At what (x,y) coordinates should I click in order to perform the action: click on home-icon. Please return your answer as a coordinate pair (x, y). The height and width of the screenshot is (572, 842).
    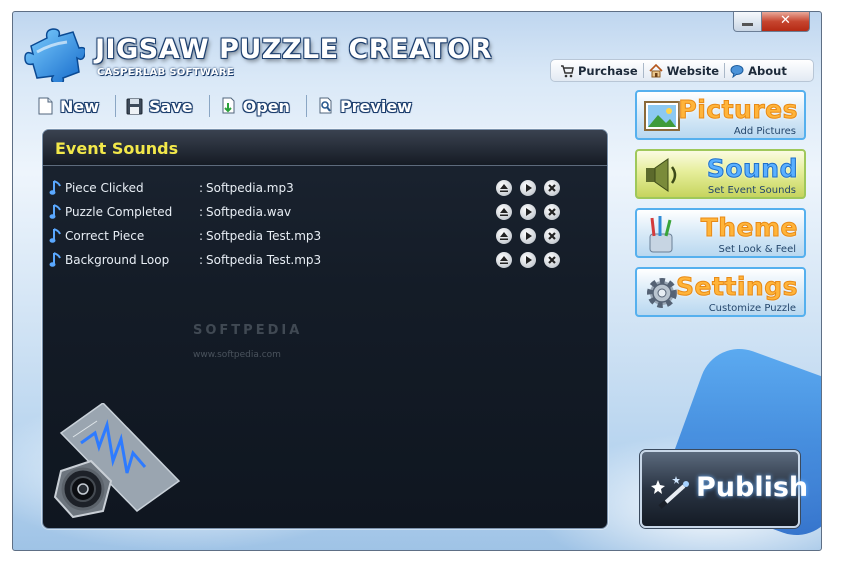
    Looking at the image, I should click on (656, 70).